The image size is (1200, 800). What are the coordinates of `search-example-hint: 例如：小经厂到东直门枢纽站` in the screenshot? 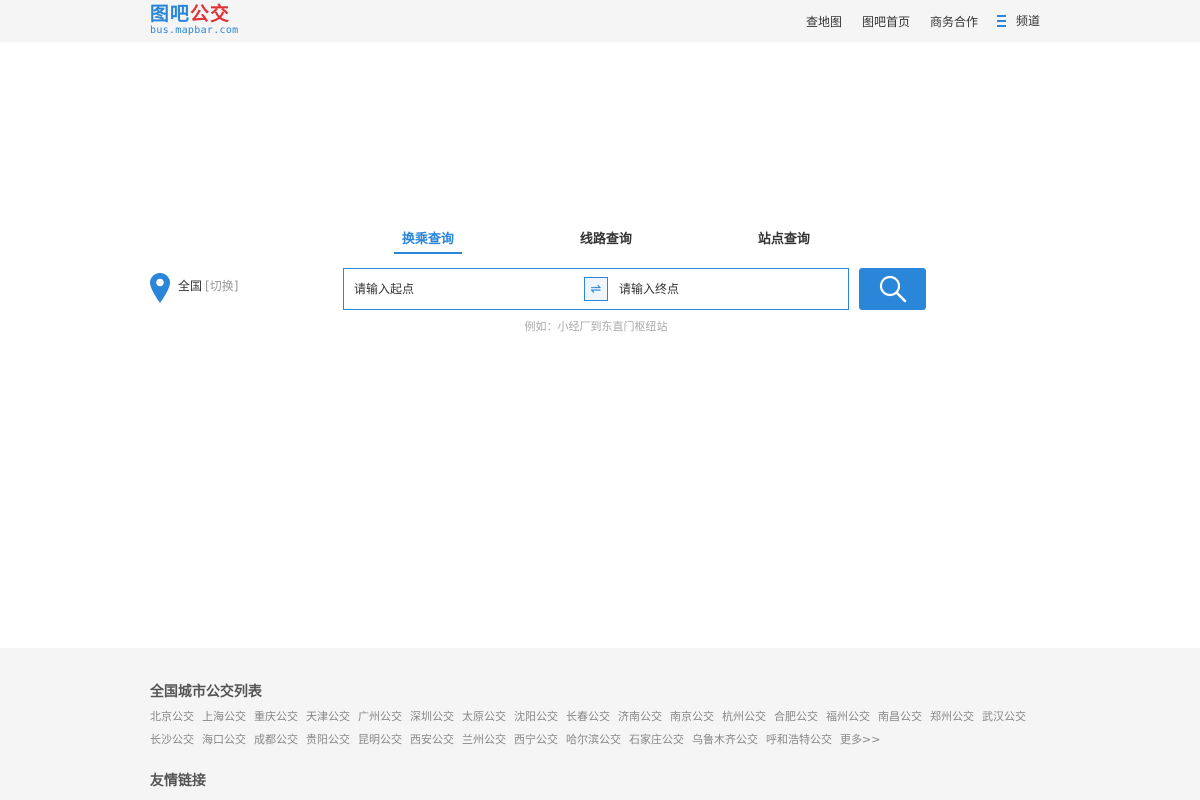 It's located at (596, 326).